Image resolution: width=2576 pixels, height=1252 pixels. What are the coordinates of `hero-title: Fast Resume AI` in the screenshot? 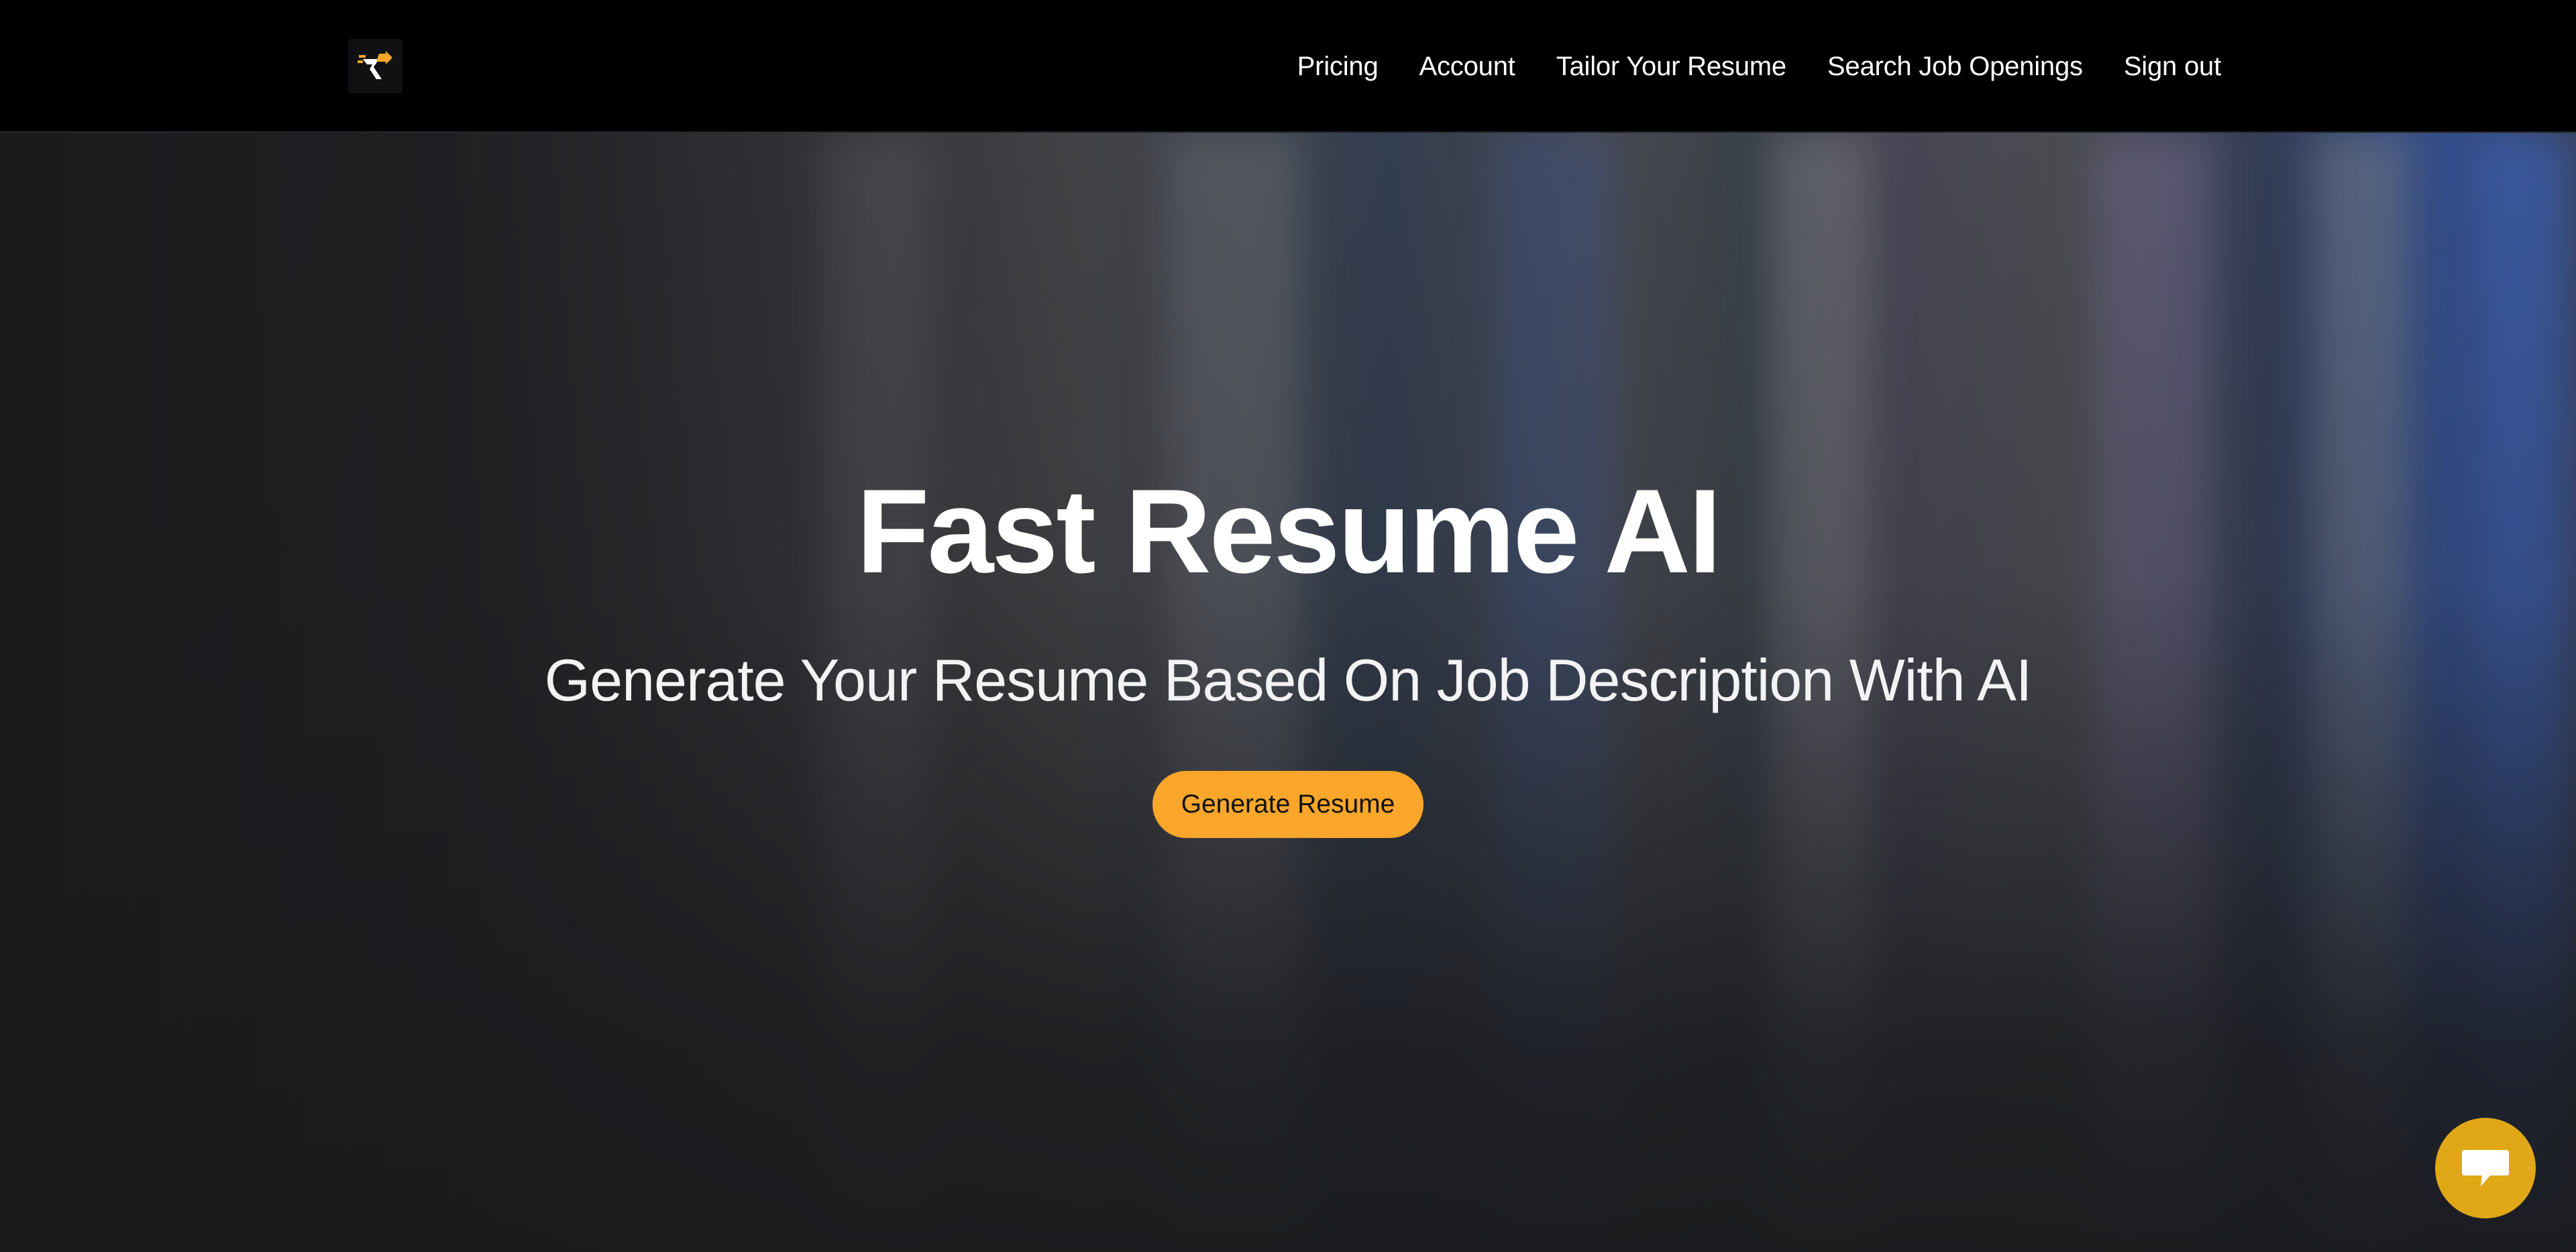 It's located at (1289, 531).